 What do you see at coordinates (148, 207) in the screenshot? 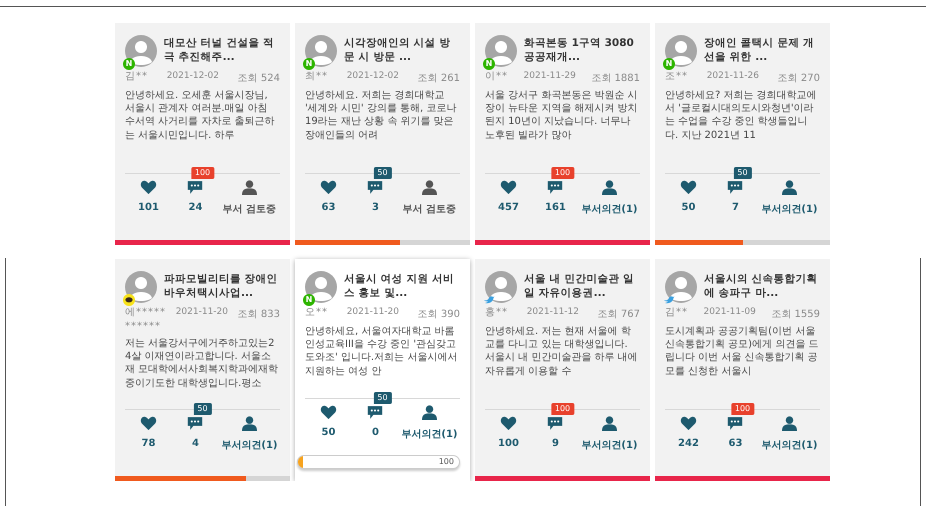
I see `like-count: 101` at bounding box center [148, 207].